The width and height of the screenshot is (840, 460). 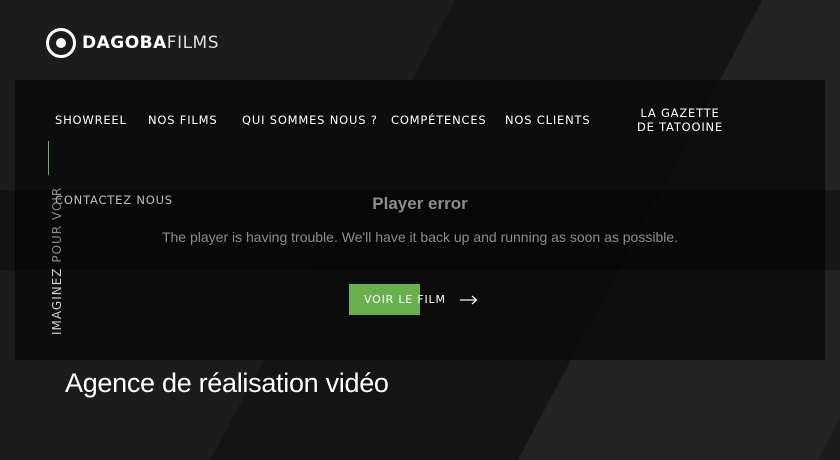 What do you see at coordinates (57, 301) in the screenshot?
I see `side-tagline-part1: IMAGINEZ` at bounding box center [57, 301].